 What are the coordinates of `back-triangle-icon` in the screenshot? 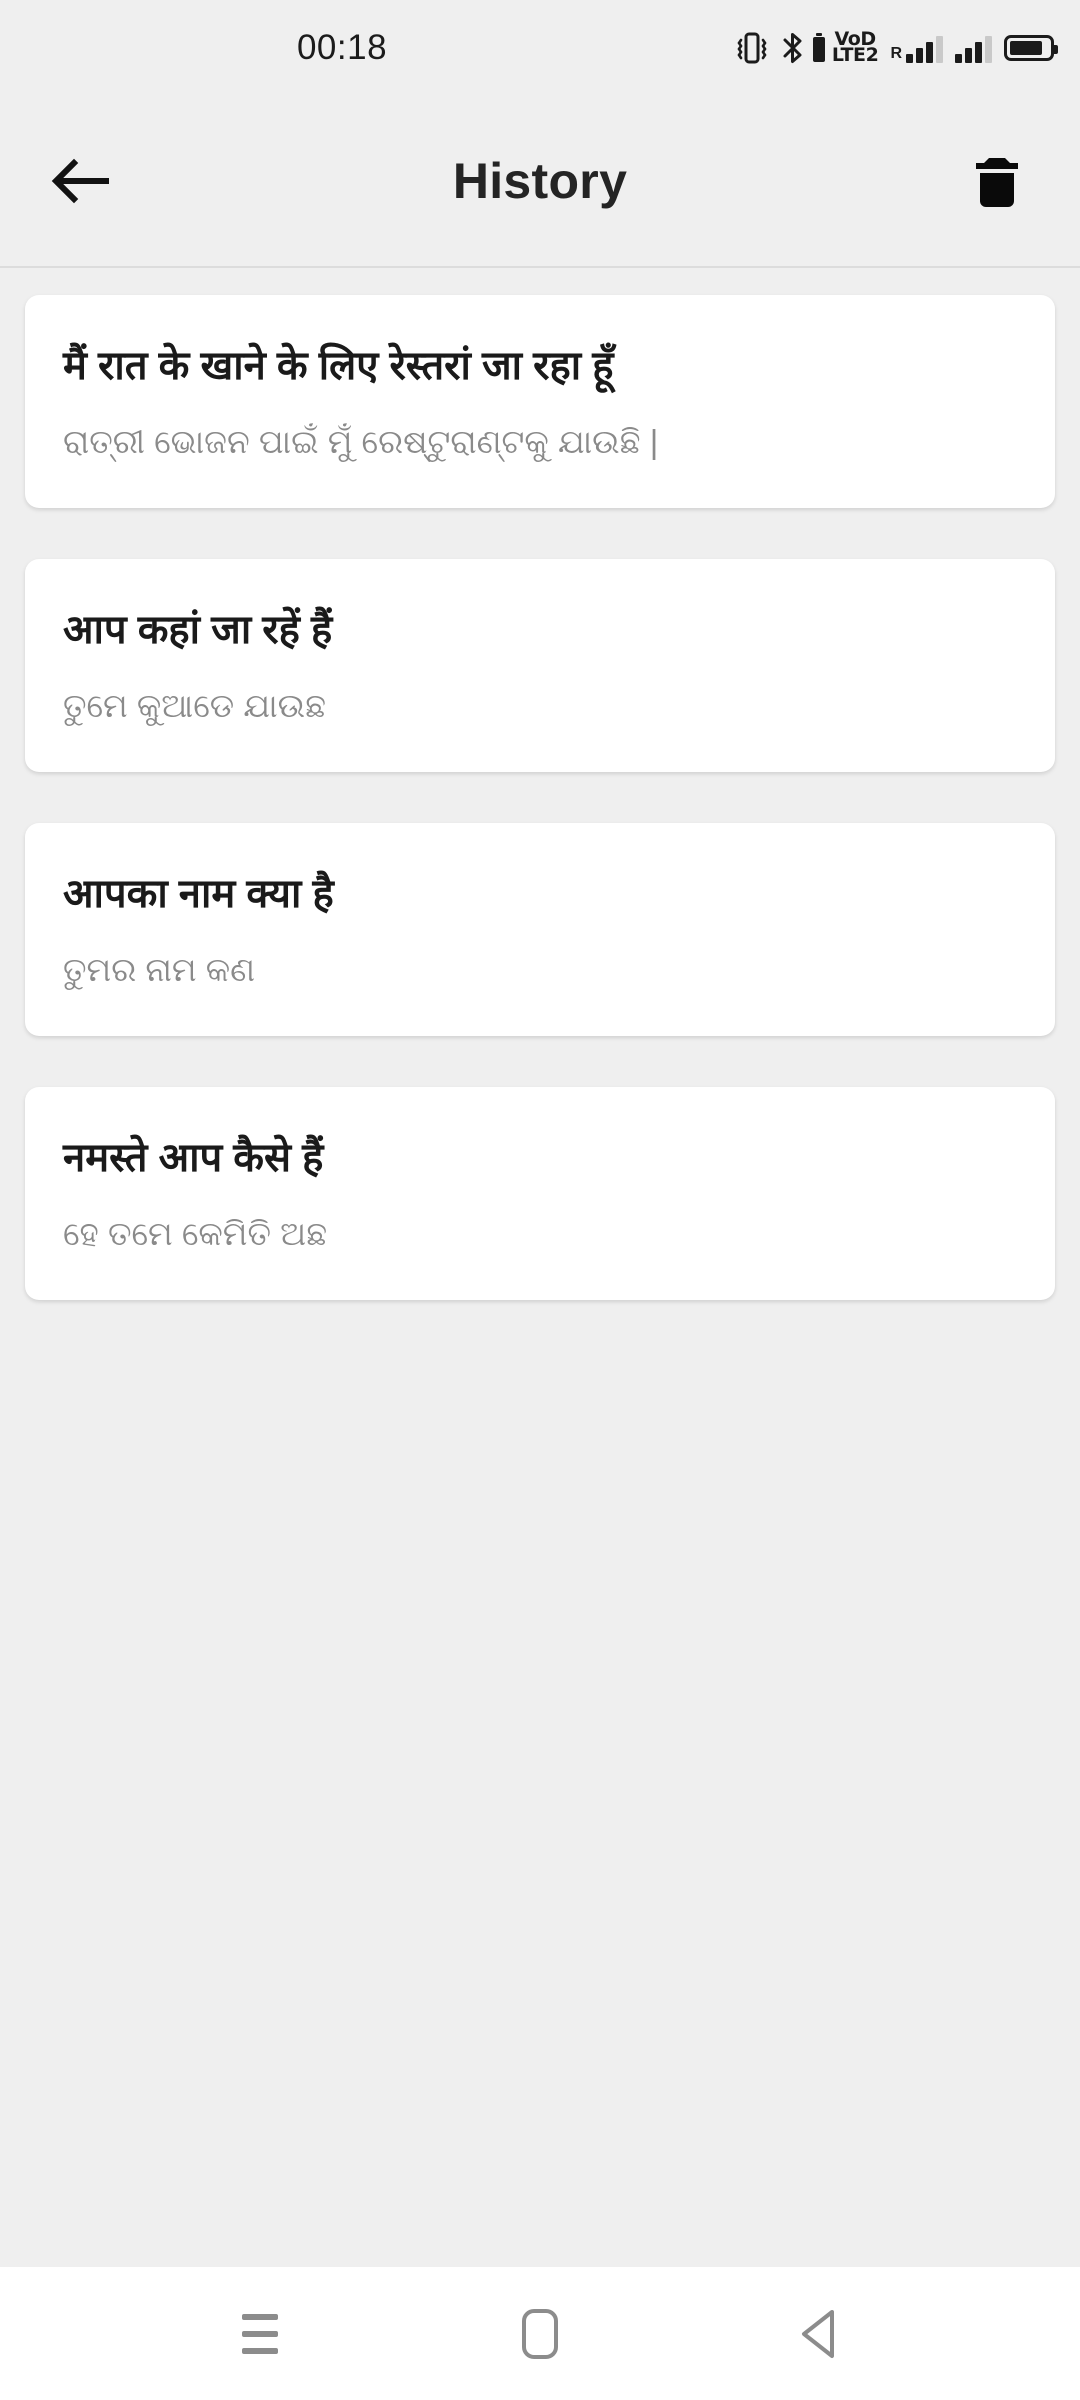 It's located at (818, 2333).